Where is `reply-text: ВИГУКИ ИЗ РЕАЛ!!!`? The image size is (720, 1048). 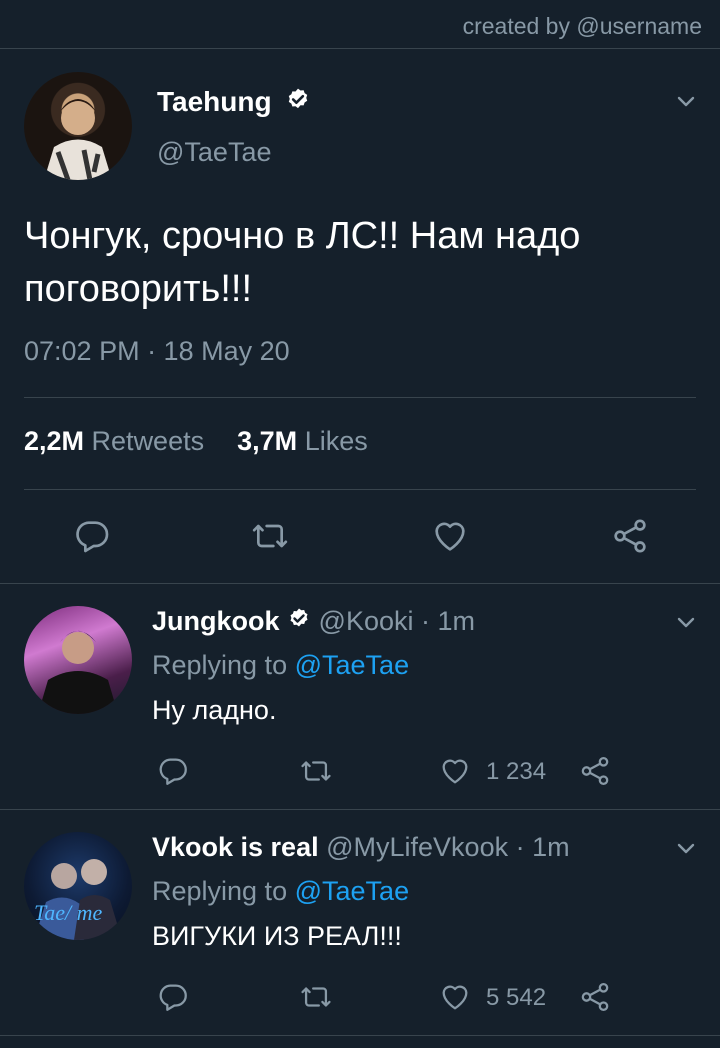
reply-text: ВИГУКИ ИЗ РЕАЛ!!! is located at coordinates (277, 936).